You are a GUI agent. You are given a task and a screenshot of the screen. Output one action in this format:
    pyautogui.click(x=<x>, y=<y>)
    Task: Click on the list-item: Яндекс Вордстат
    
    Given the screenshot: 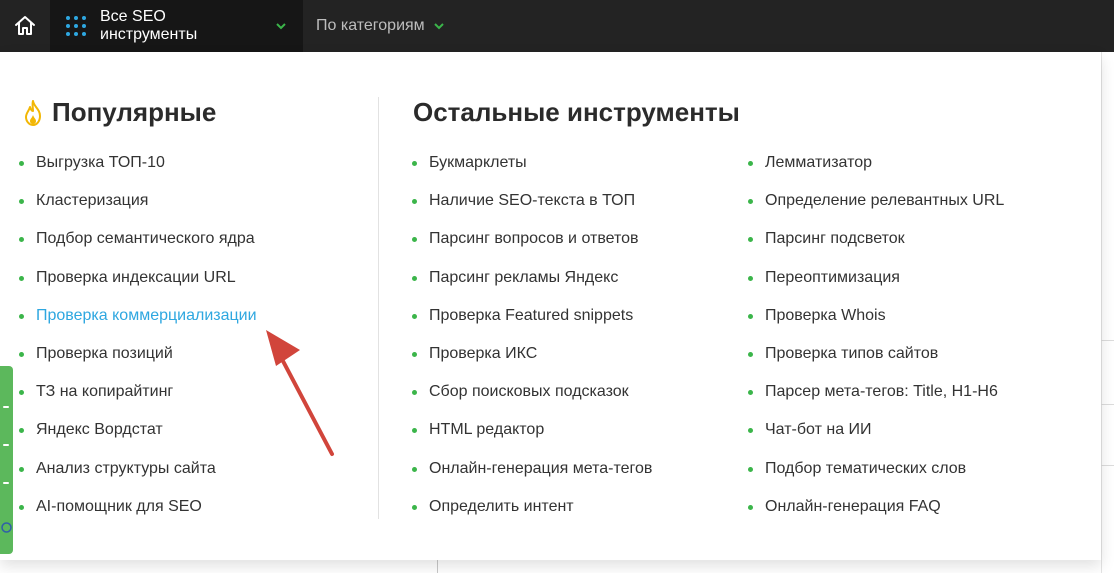 What is the action you would take?
    pyautogui.click(x=138, y=430)
    